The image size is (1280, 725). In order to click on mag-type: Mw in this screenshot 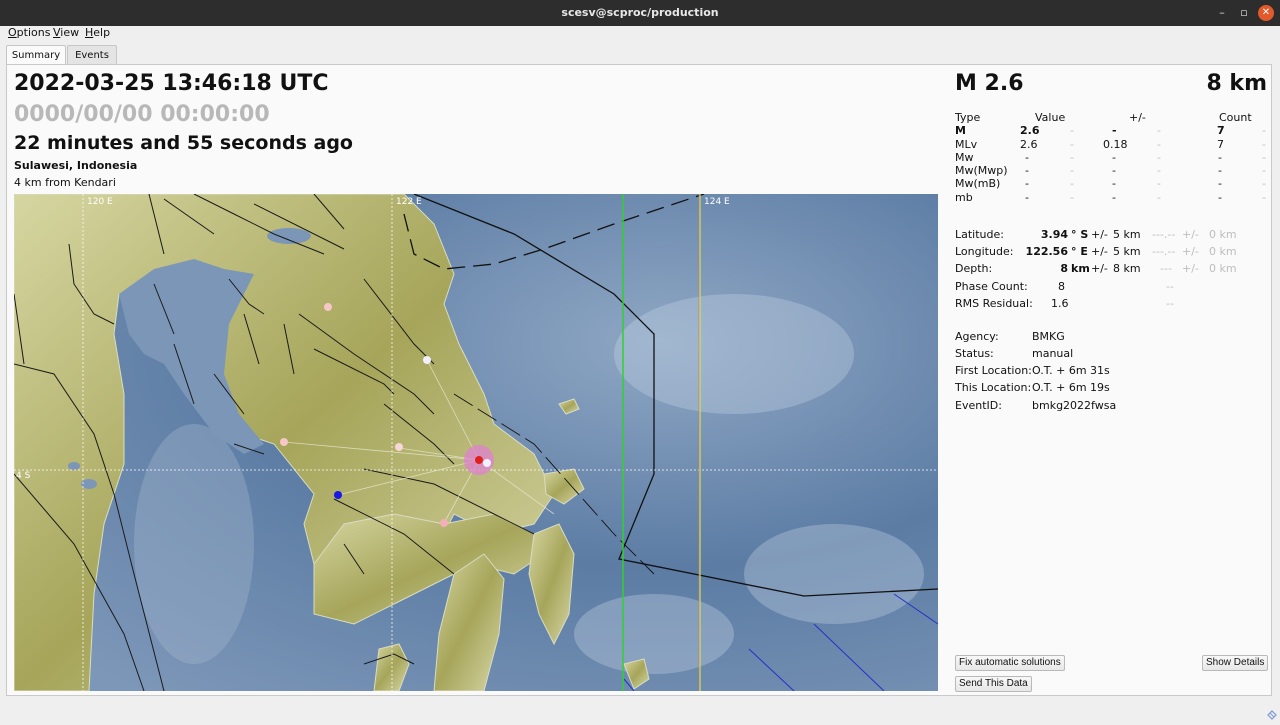, I will do `click(964, 157)`.